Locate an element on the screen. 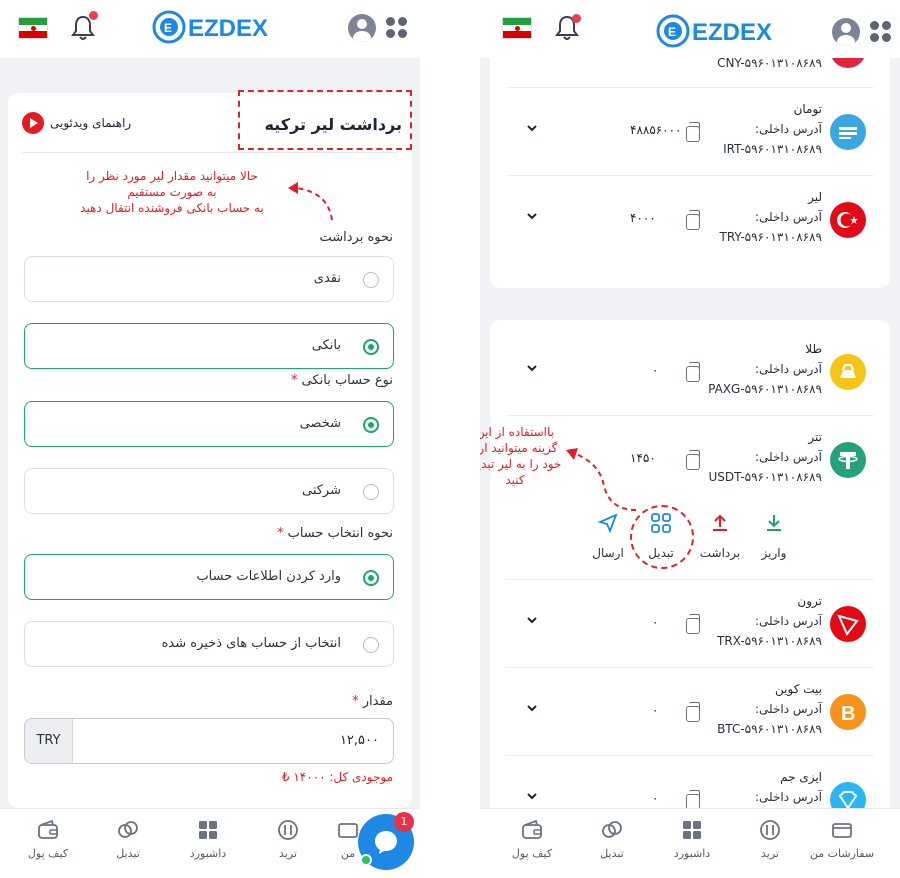 This screenshot has height=878, width=900. withdraw-button: برداشت is located at coordinates (720, 534).